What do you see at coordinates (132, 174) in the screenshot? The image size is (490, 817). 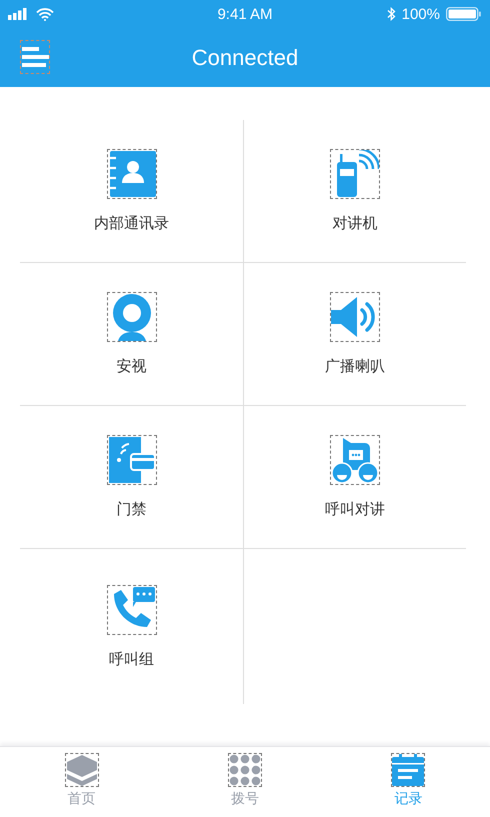 I see `address-book-icon` at bounding box center [132, 174].